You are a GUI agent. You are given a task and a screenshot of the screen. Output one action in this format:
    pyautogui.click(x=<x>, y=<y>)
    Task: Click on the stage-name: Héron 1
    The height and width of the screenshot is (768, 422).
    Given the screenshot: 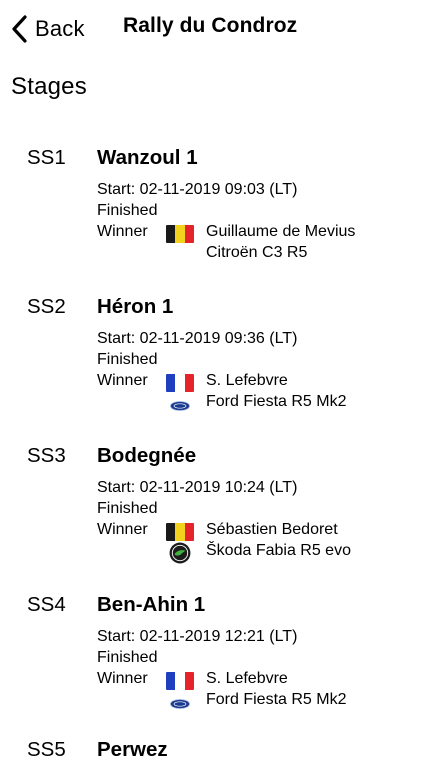 What is the action you would take?
    pyautogui.click(x=135, y=306)
    